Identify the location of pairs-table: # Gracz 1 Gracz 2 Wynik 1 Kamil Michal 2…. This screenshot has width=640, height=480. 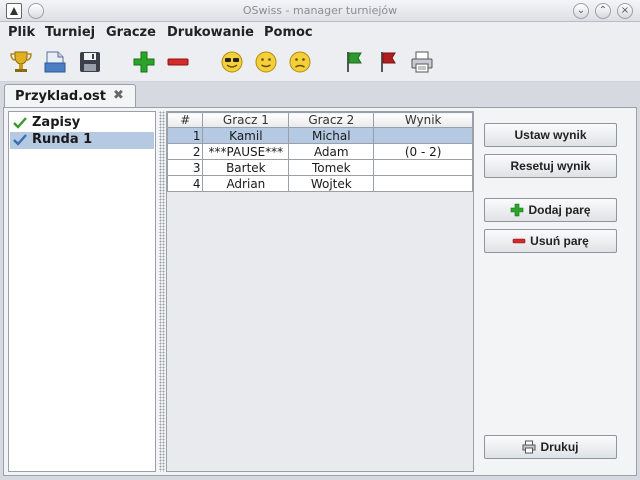
(319, 152).